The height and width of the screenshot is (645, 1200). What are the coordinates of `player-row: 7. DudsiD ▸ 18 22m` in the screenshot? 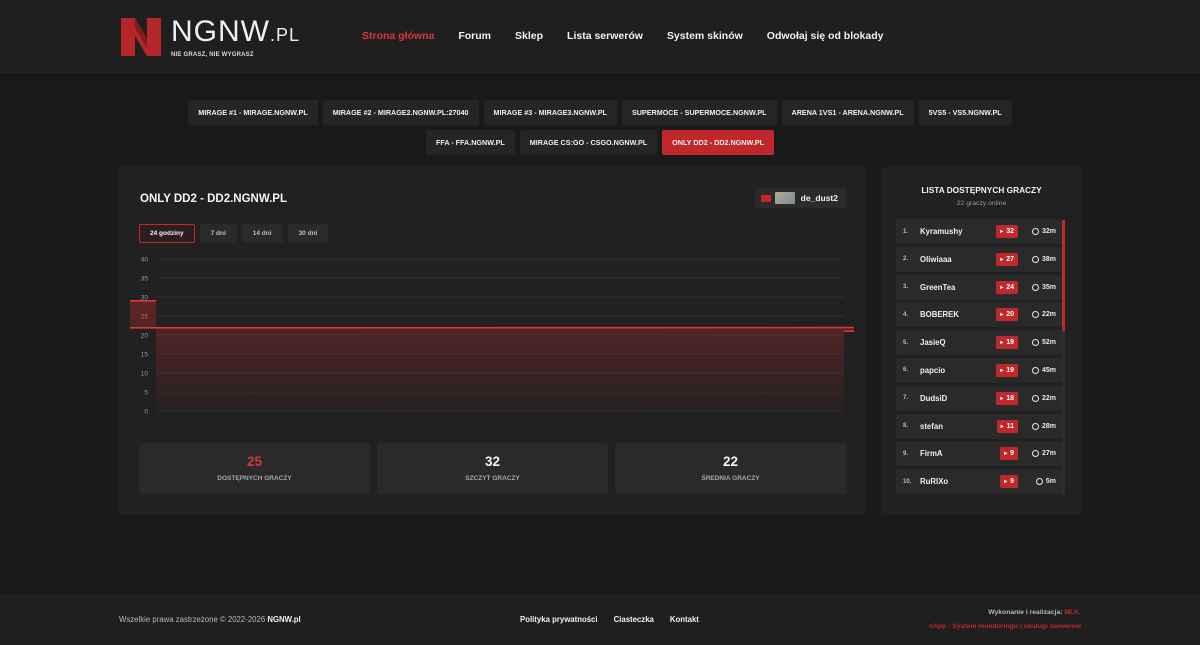 It's located at (979, 398).